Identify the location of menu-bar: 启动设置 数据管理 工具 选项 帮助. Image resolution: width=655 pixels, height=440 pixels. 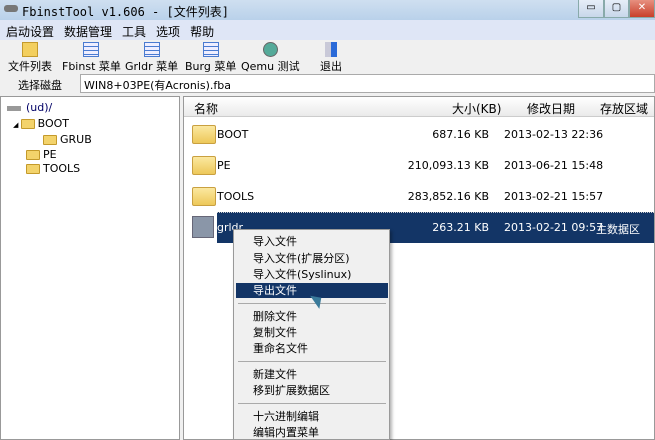
(327, 30).